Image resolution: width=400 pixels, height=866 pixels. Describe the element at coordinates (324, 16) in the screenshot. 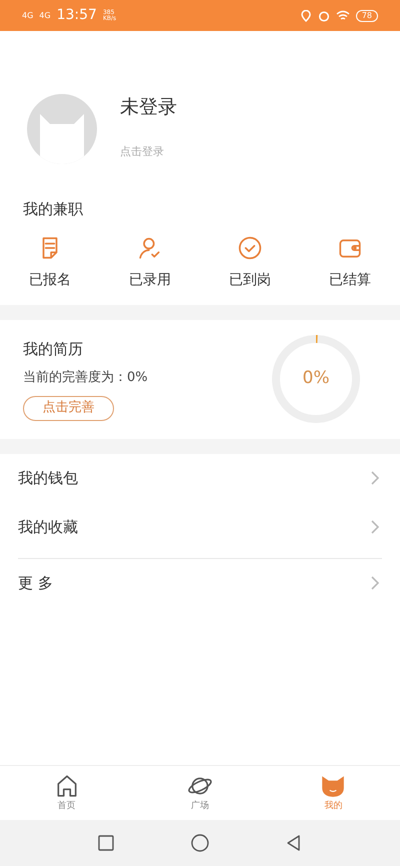

I see `alarm-icon` at that location.